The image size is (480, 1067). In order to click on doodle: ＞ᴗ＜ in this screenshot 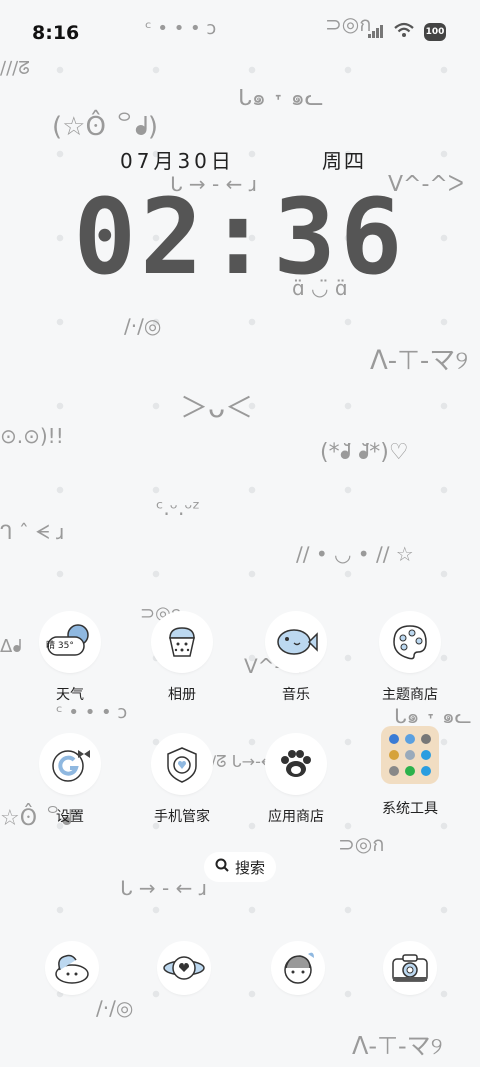, I will do `click(217, 407)`.